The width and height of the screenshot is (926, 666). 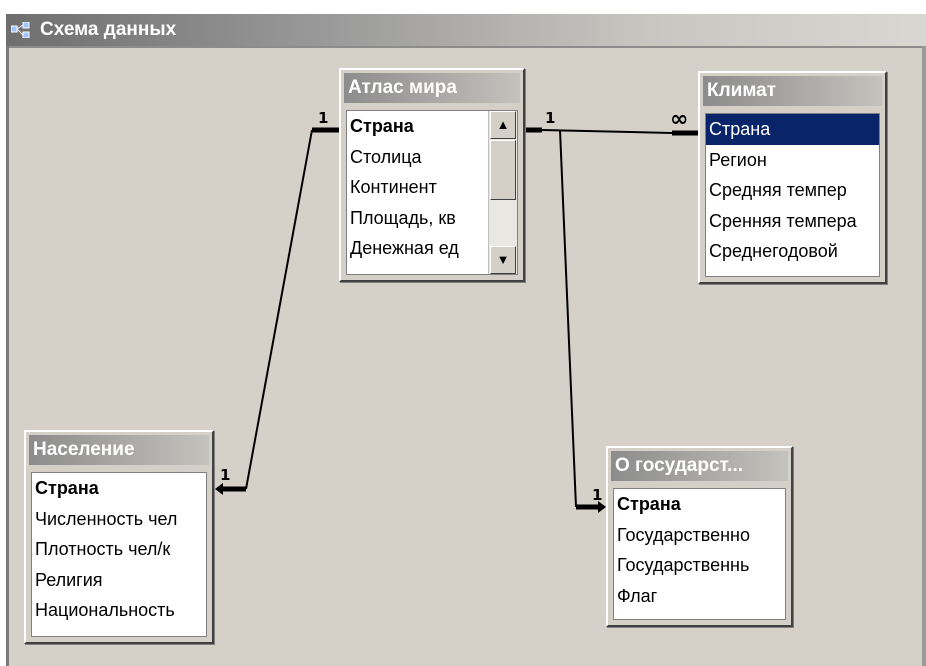 What do you see at coordinates (119, 610) in the screenshot?
I see `field-row: Национальность` at bounding box center [119, 610].